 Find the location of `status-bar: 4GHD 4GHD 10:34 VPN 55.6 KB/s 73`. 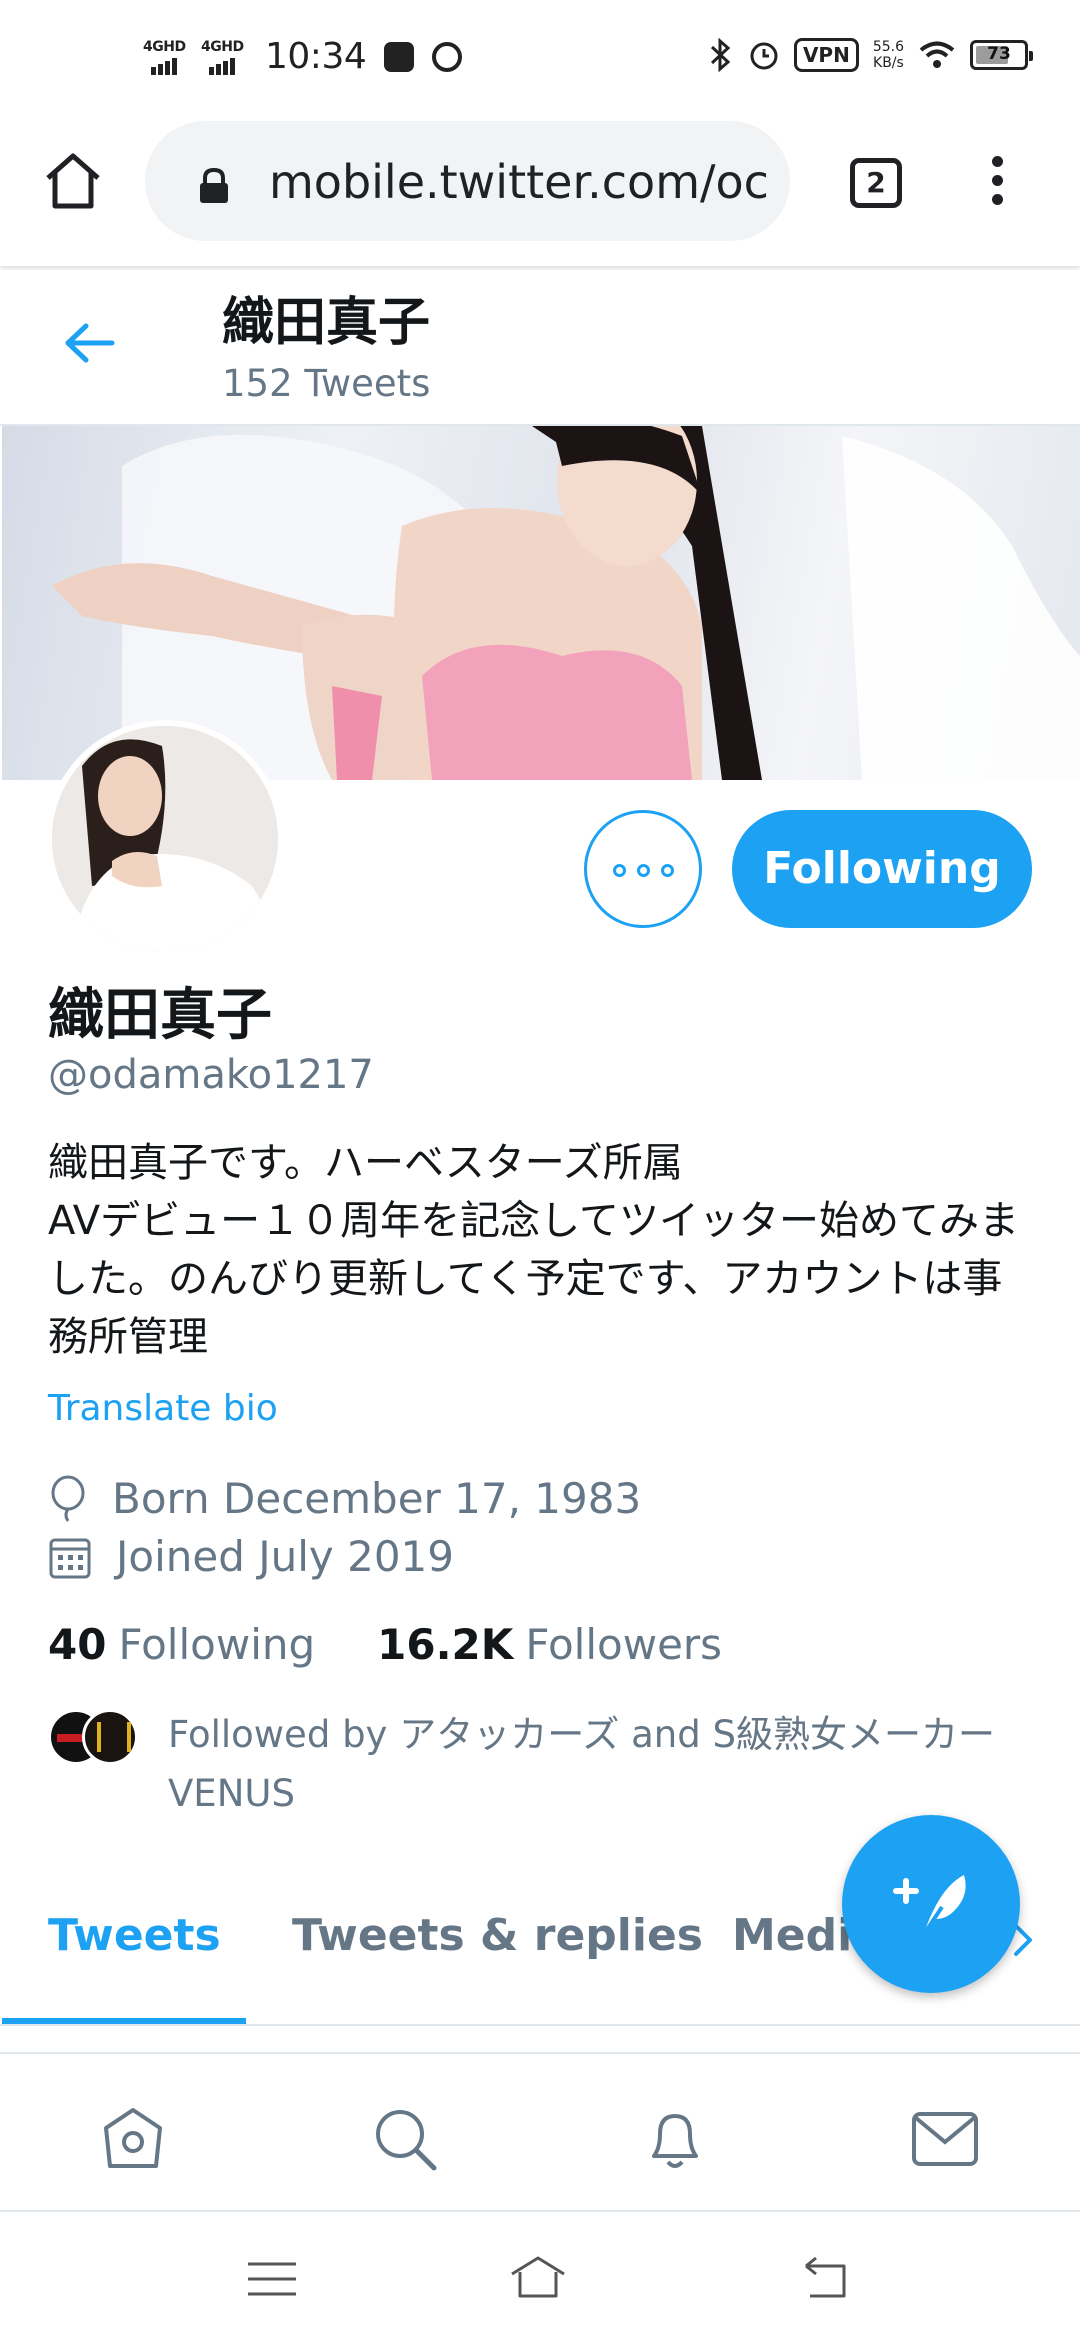

status-bar: 4GHD 4GHD 10:34 VPN 55.6 KB/s 73 is located at coordinates (540, 59).